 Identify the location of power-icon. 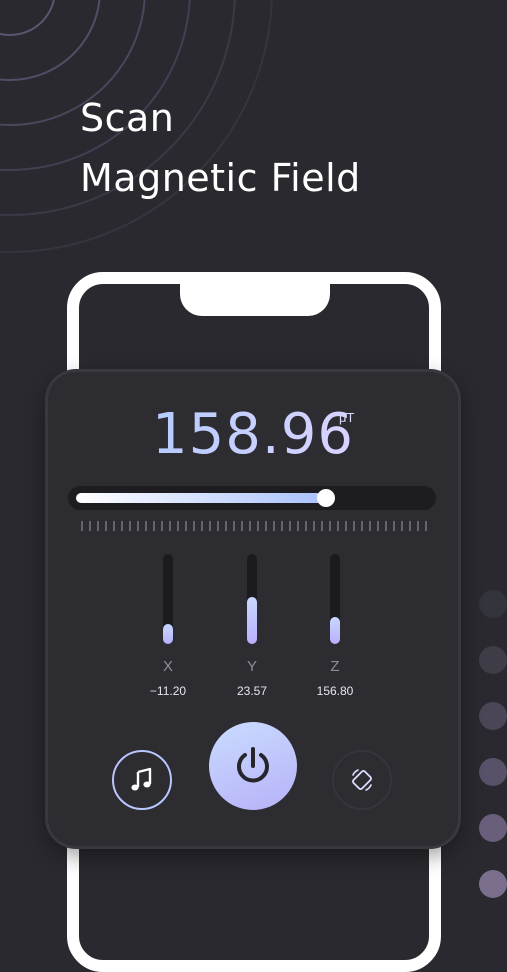
(253, 765).